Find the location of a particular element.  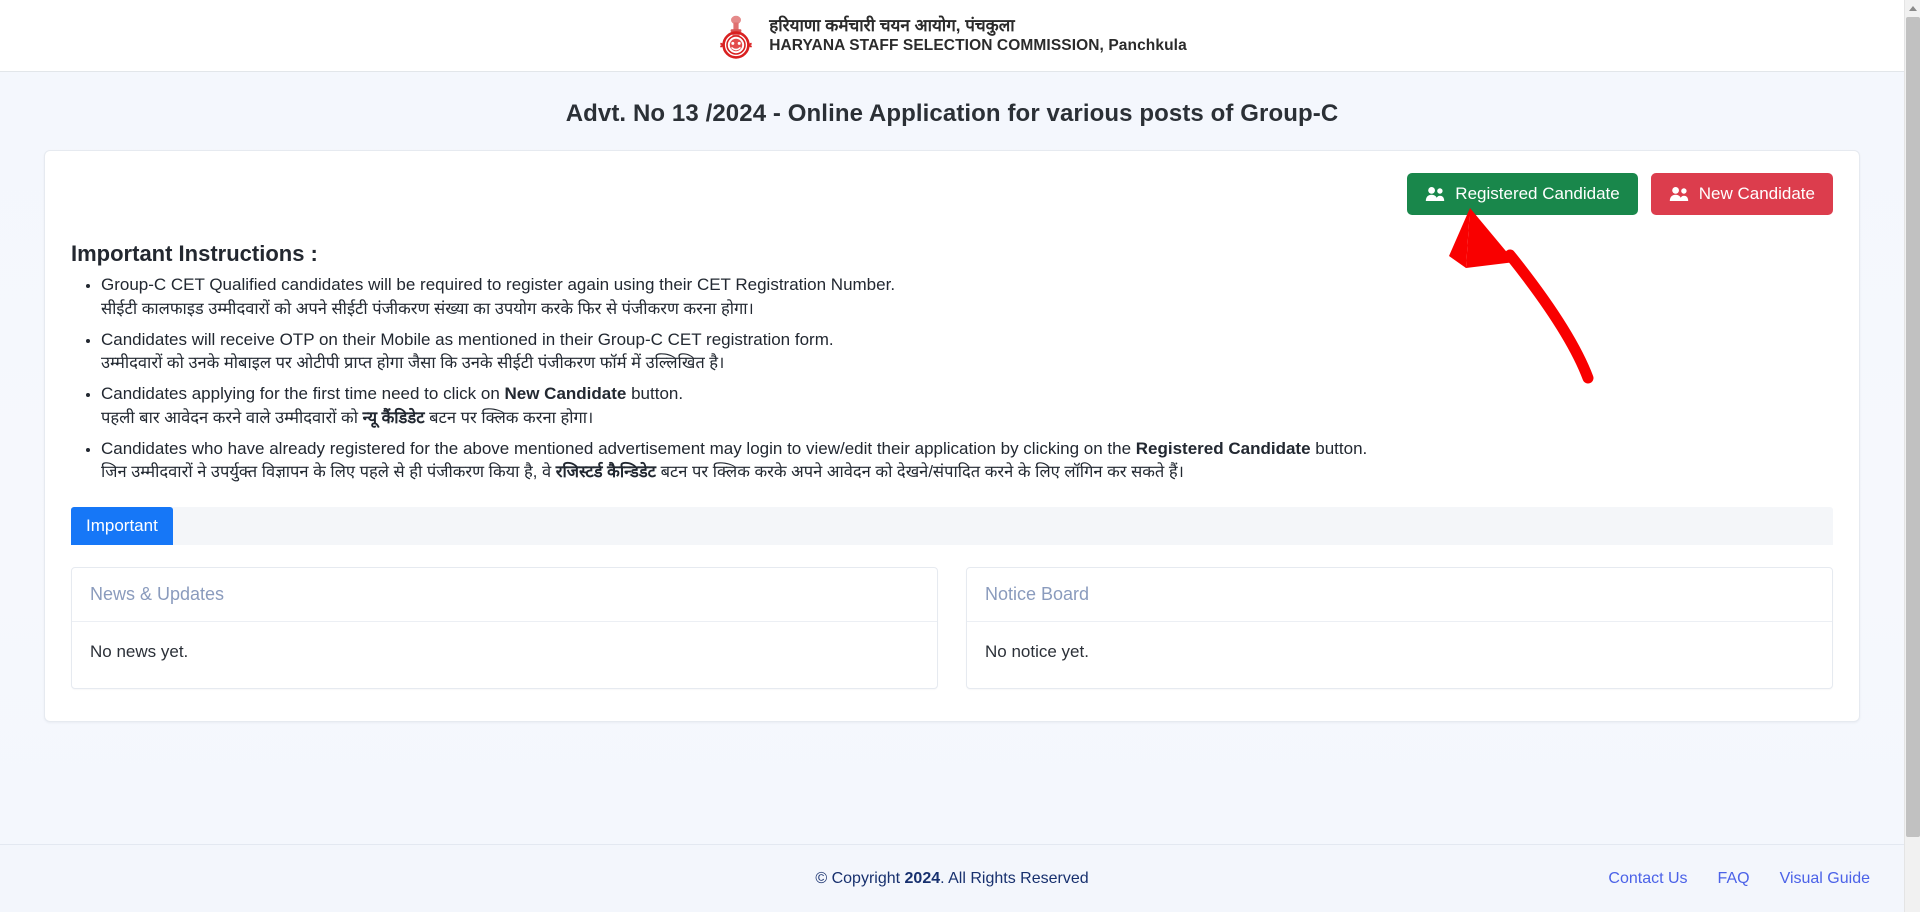

footer-link-faq: FAQ is located at coordinates (1734, 879).